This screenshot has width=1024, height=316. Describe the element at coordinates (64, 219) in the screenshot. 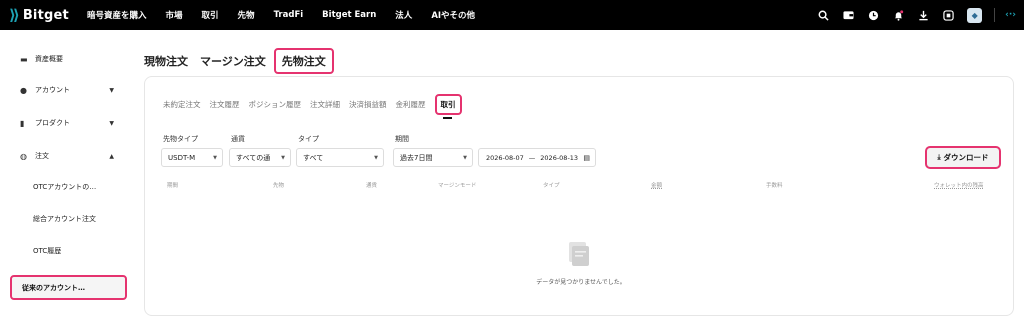

I see `sidebar-sub-unified-orders: 総合アカウント注文` at that location.